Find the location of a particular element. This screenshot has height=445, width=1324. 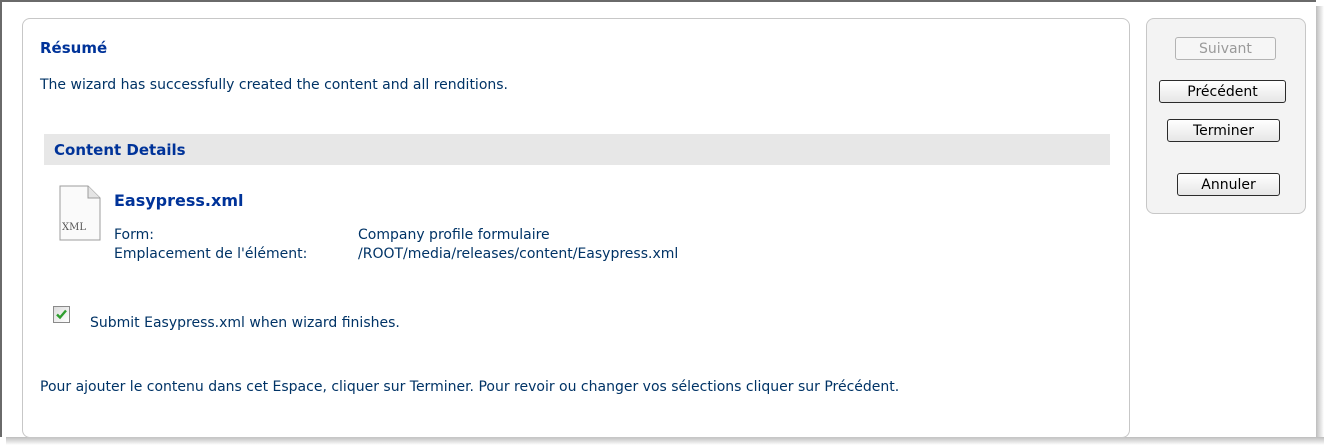

content-details-title: Content Details is located at coordinates (120, 150).